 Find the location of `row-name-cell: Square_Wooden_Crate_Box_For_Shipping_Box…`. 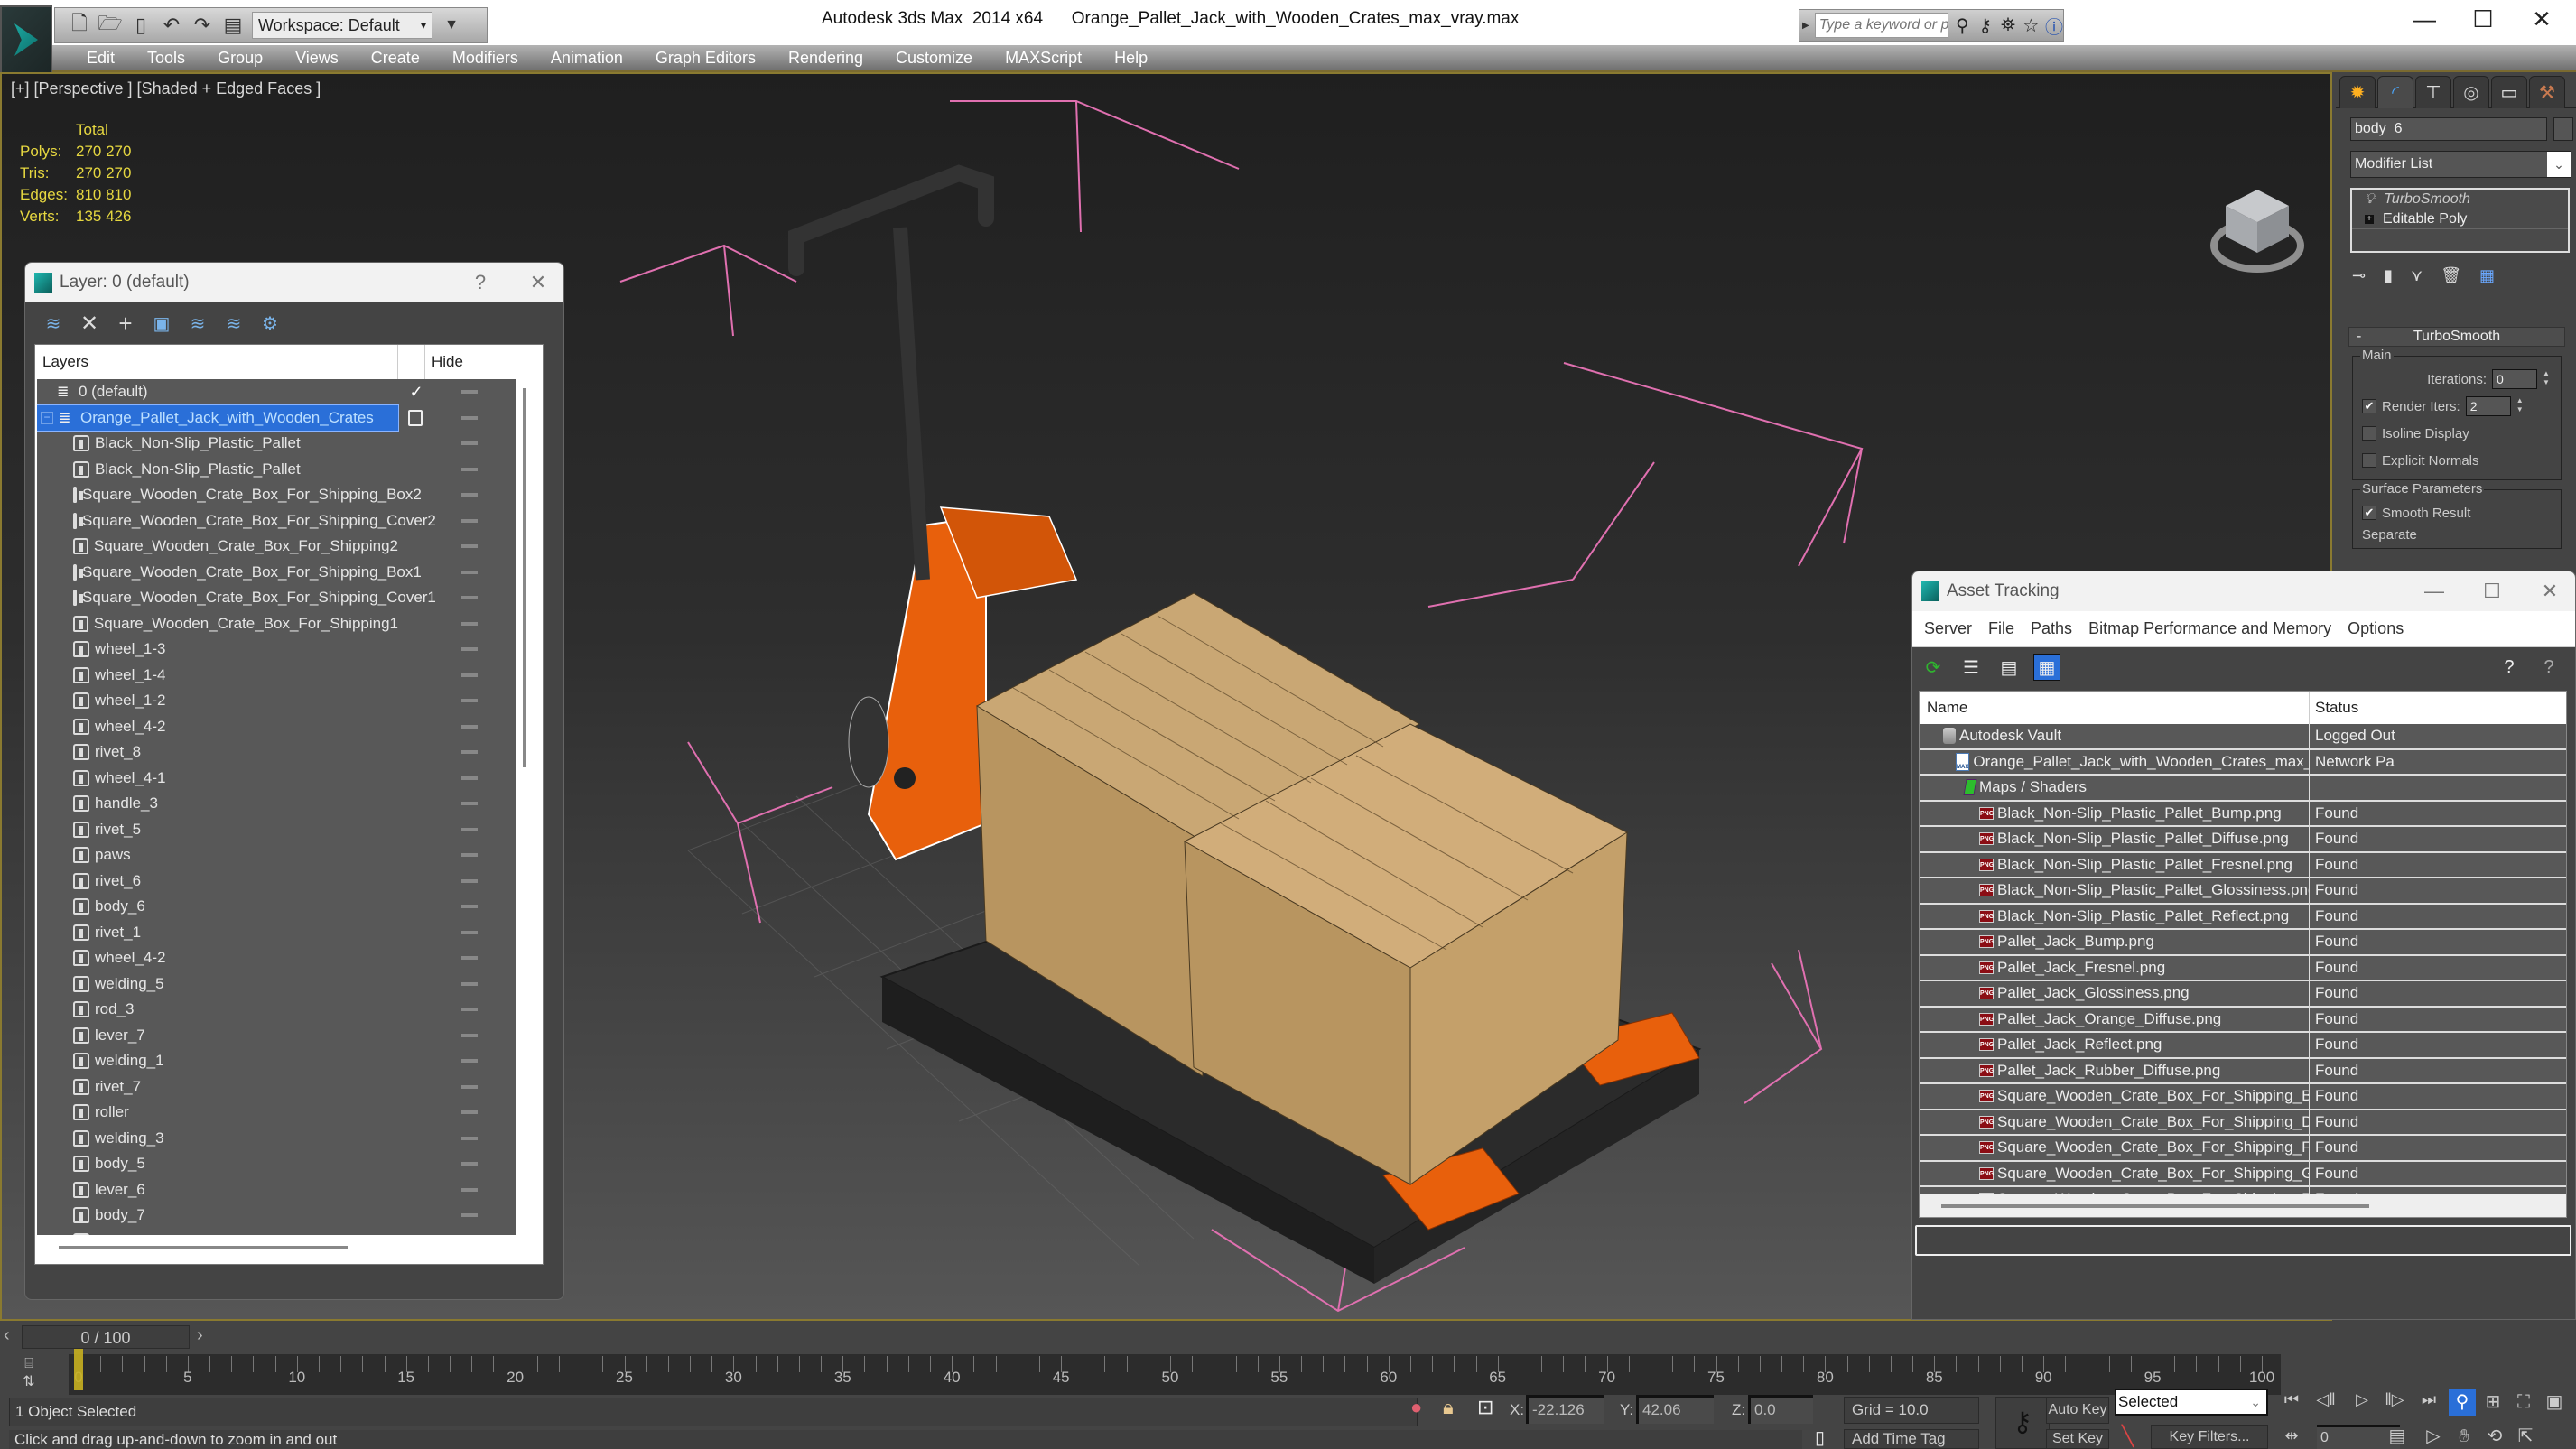

row-name-cell: Square_Wooden_Crate_Box_For_Shipping_Box… is located at coordinates (229, 495).